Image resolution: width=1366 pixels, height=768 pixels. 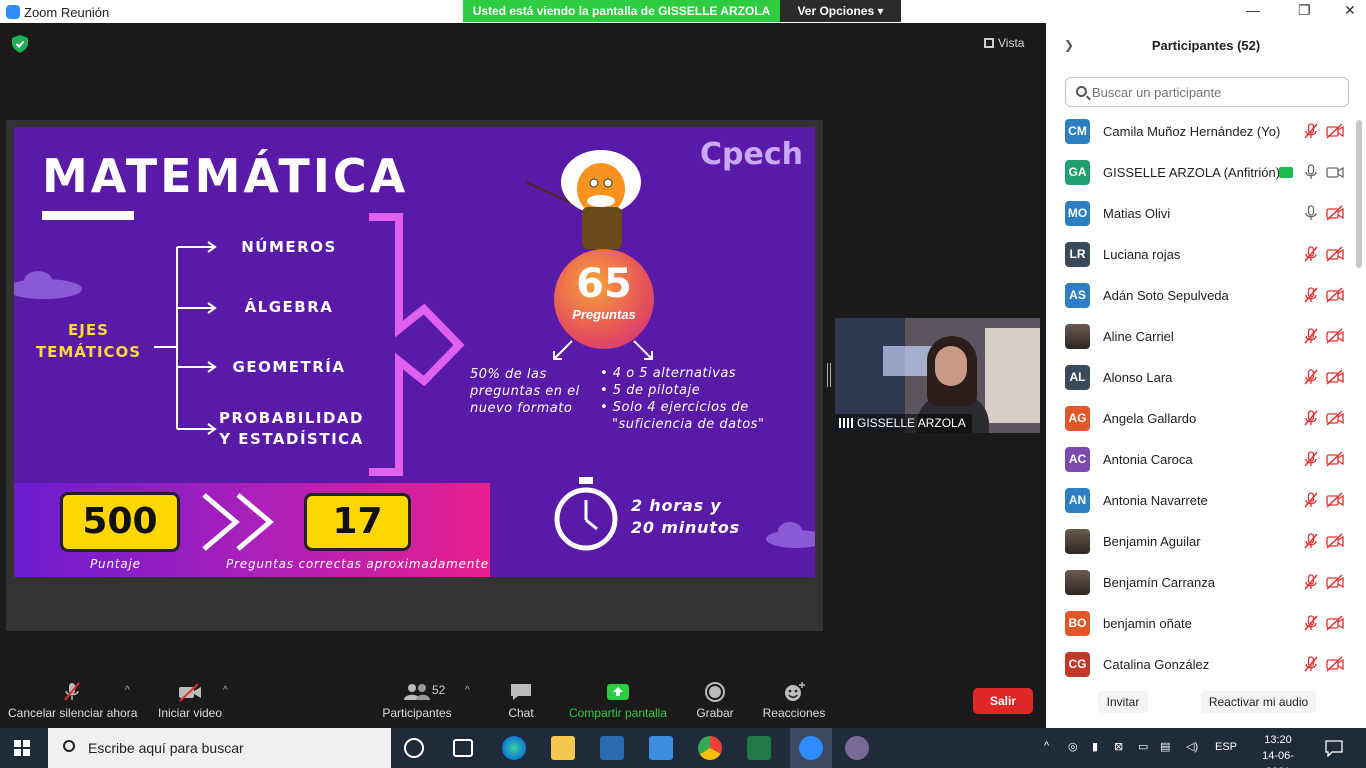 I want to click on participants-caret-icon: ^, so click(x=467, y=690).